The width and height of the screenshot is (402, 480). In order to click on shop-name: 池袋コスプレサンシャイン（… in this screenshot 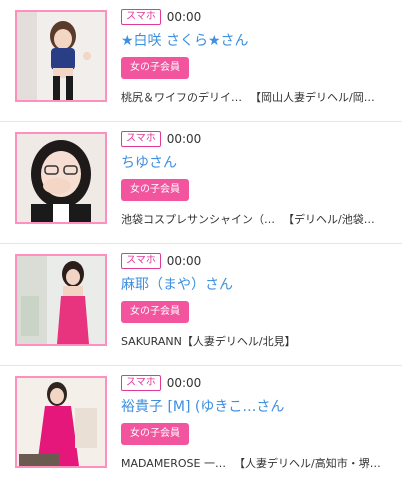, I will do `click(198, 219)`.